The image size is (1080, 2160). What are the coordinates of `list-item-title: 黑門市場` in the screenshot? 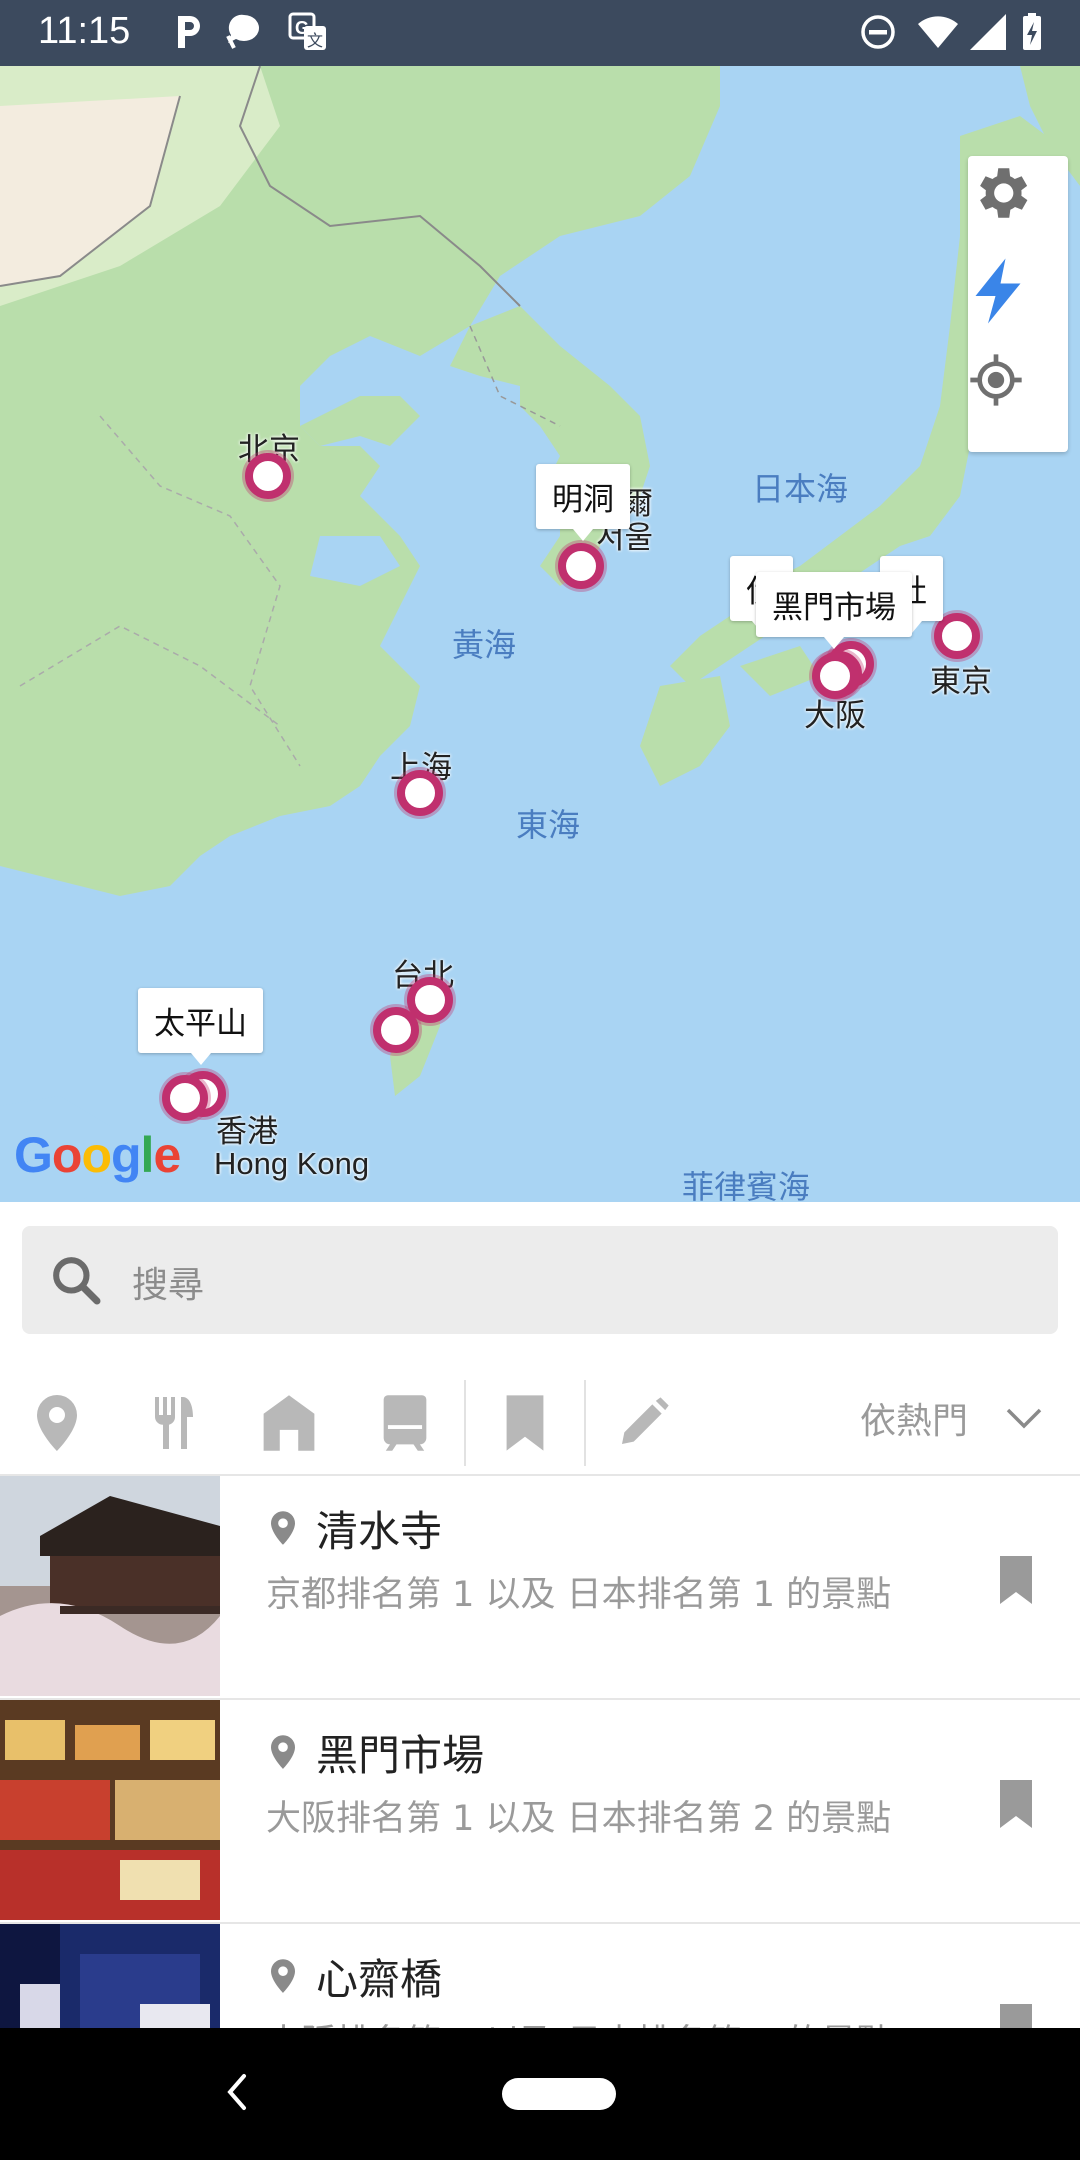 It's located at (400, 1755).